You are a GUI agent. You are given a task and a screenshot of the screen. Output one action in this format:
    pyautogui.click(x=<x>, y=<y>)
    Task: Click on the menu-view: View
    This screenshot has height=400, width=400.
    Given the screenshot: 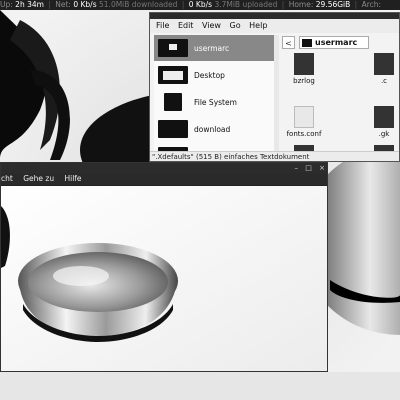 What is the action you would take?
    pyautogui.click(x=211, y=26)
    